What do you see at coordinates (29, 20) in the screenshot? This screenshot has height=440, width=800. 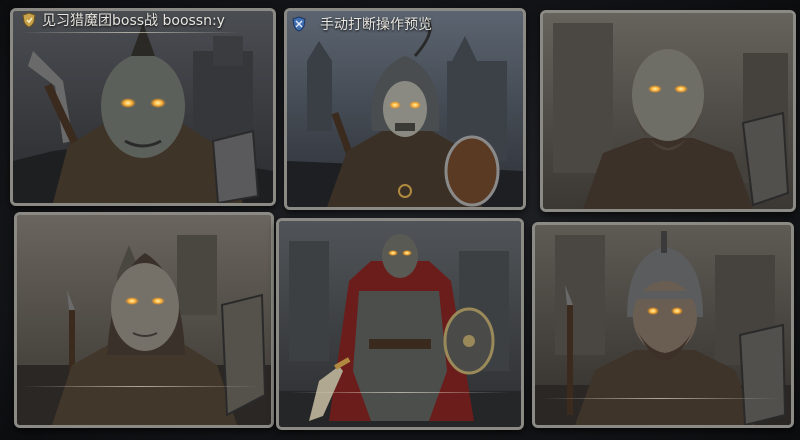 I see `gold-shield-icon` at bounding box center [29, 20].